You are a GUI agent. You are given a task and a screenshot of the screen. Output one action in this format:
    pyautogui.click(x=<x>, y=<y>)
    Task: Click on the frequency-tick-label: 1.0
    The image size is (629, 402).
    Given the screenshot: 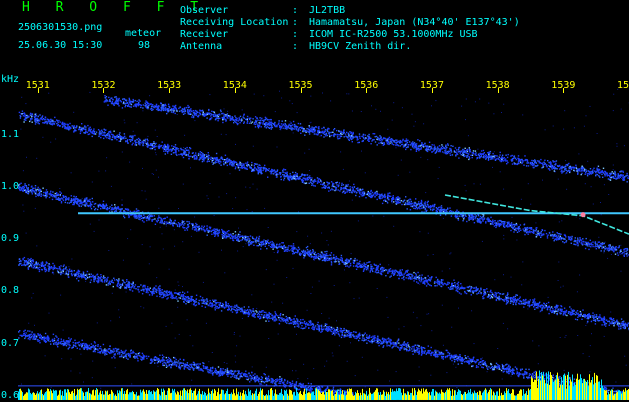 What is the action you would take?
    pyautogui.click(x=10, y=187)
    